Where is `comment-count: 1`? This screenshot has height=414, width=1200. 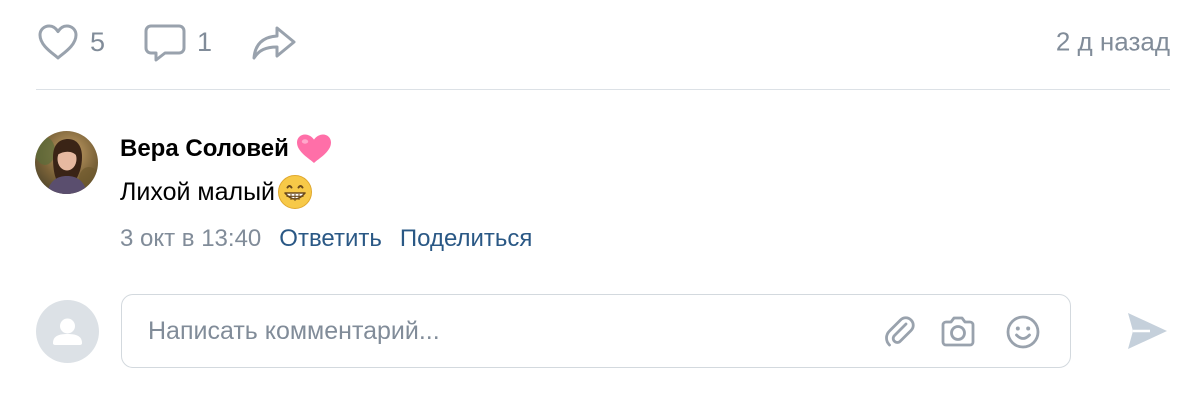 comment-count: 1 is located at coordinates (205, 41).